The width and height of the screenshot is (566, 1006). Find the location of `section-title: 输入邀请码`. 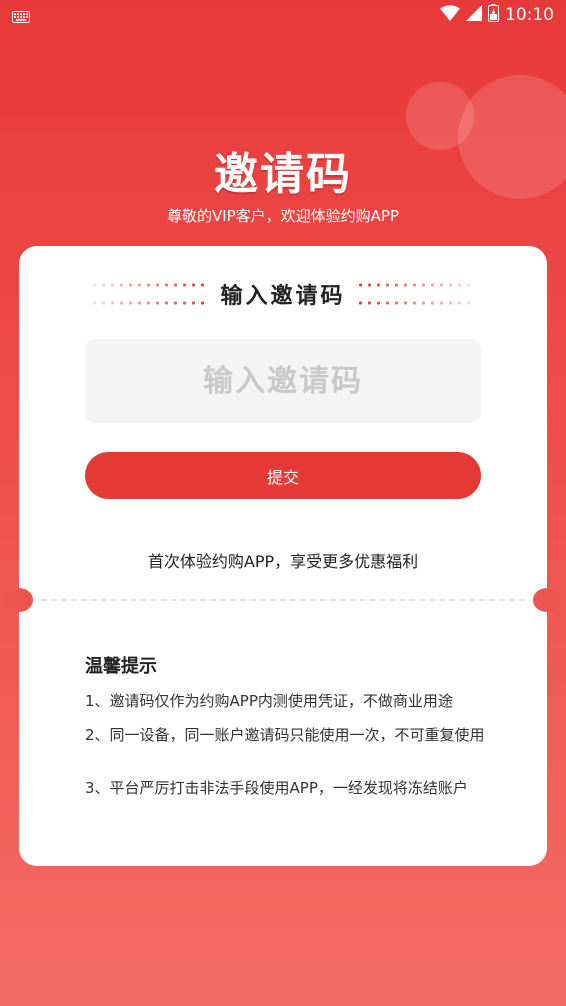

section-title: 输入邀请码 is located at coordinates (283, 296).